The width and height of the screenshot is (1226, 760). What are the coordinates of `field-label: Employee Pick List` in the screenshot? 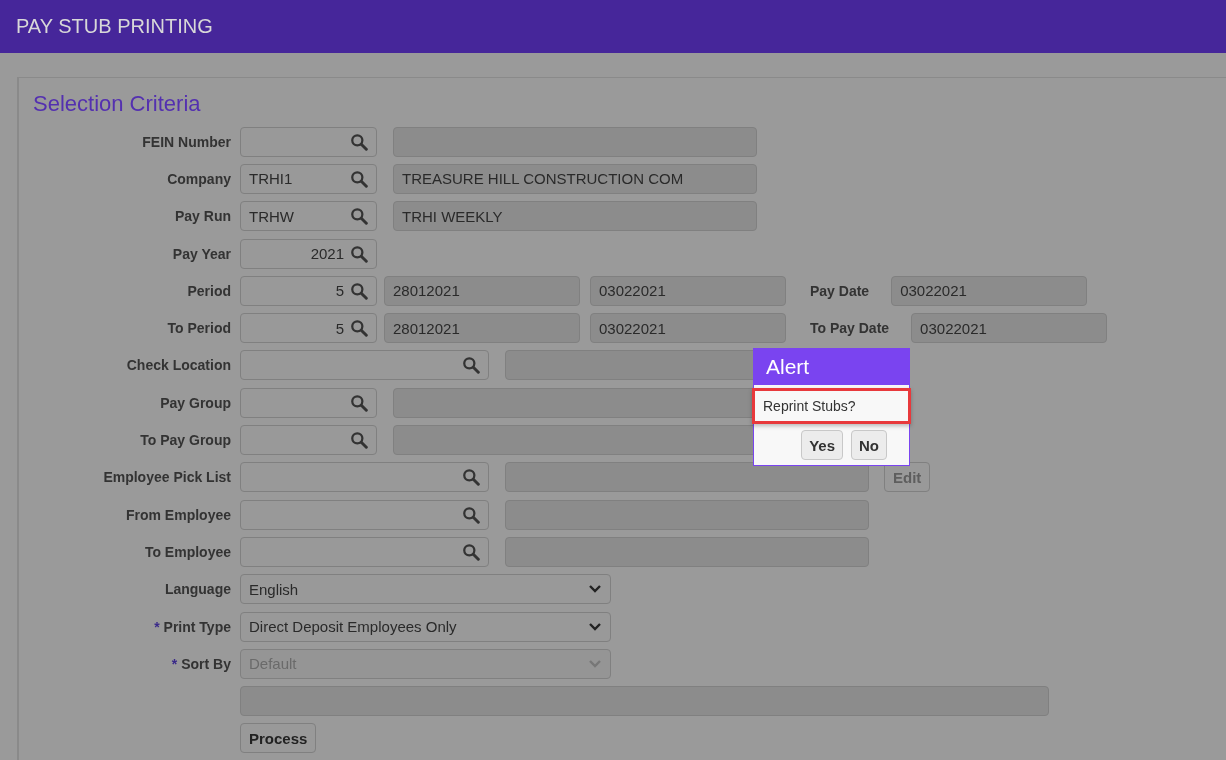 It's located at (167, 477).